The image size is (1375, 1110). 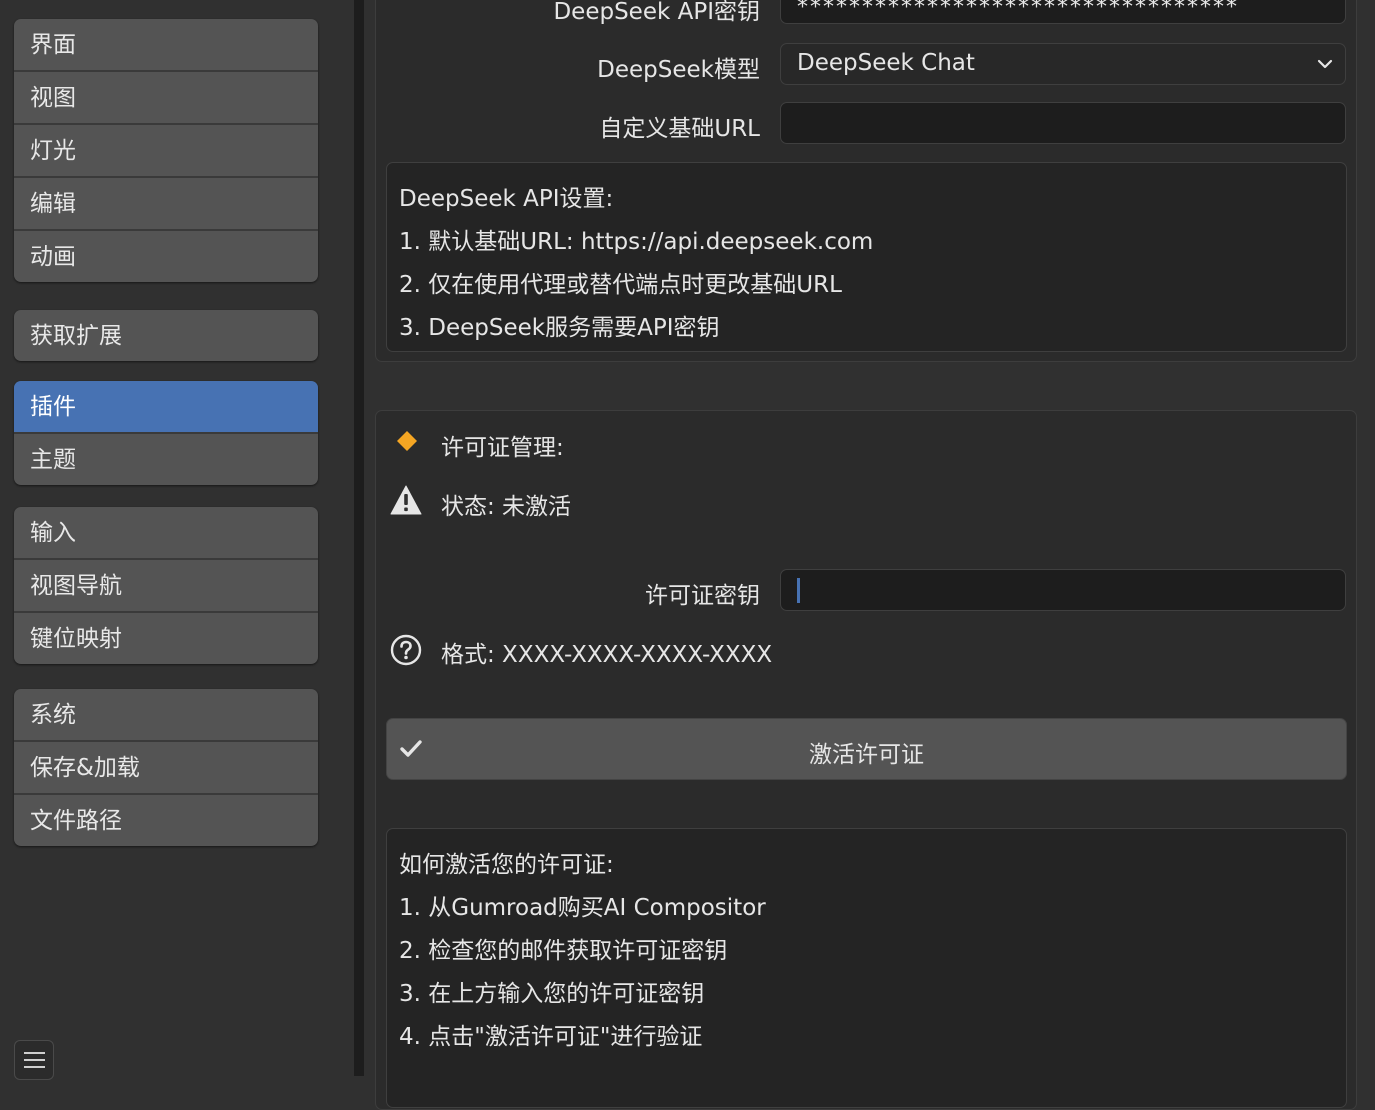 I want to click on question-icon, so click(x=406, y=650).